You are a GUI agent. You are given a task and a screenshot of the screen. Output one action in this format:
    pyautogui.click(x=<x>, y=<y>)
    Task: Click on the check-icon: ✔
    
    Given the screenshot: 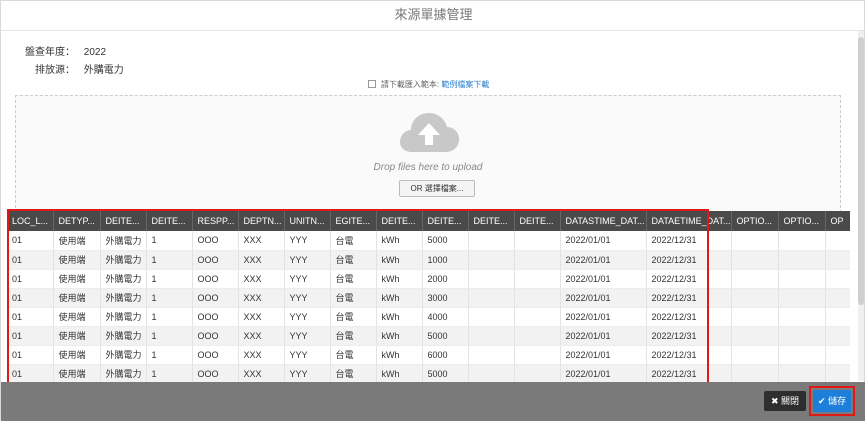 What is the action you would take?
    pyautogui.click(x=821, y=401)
    